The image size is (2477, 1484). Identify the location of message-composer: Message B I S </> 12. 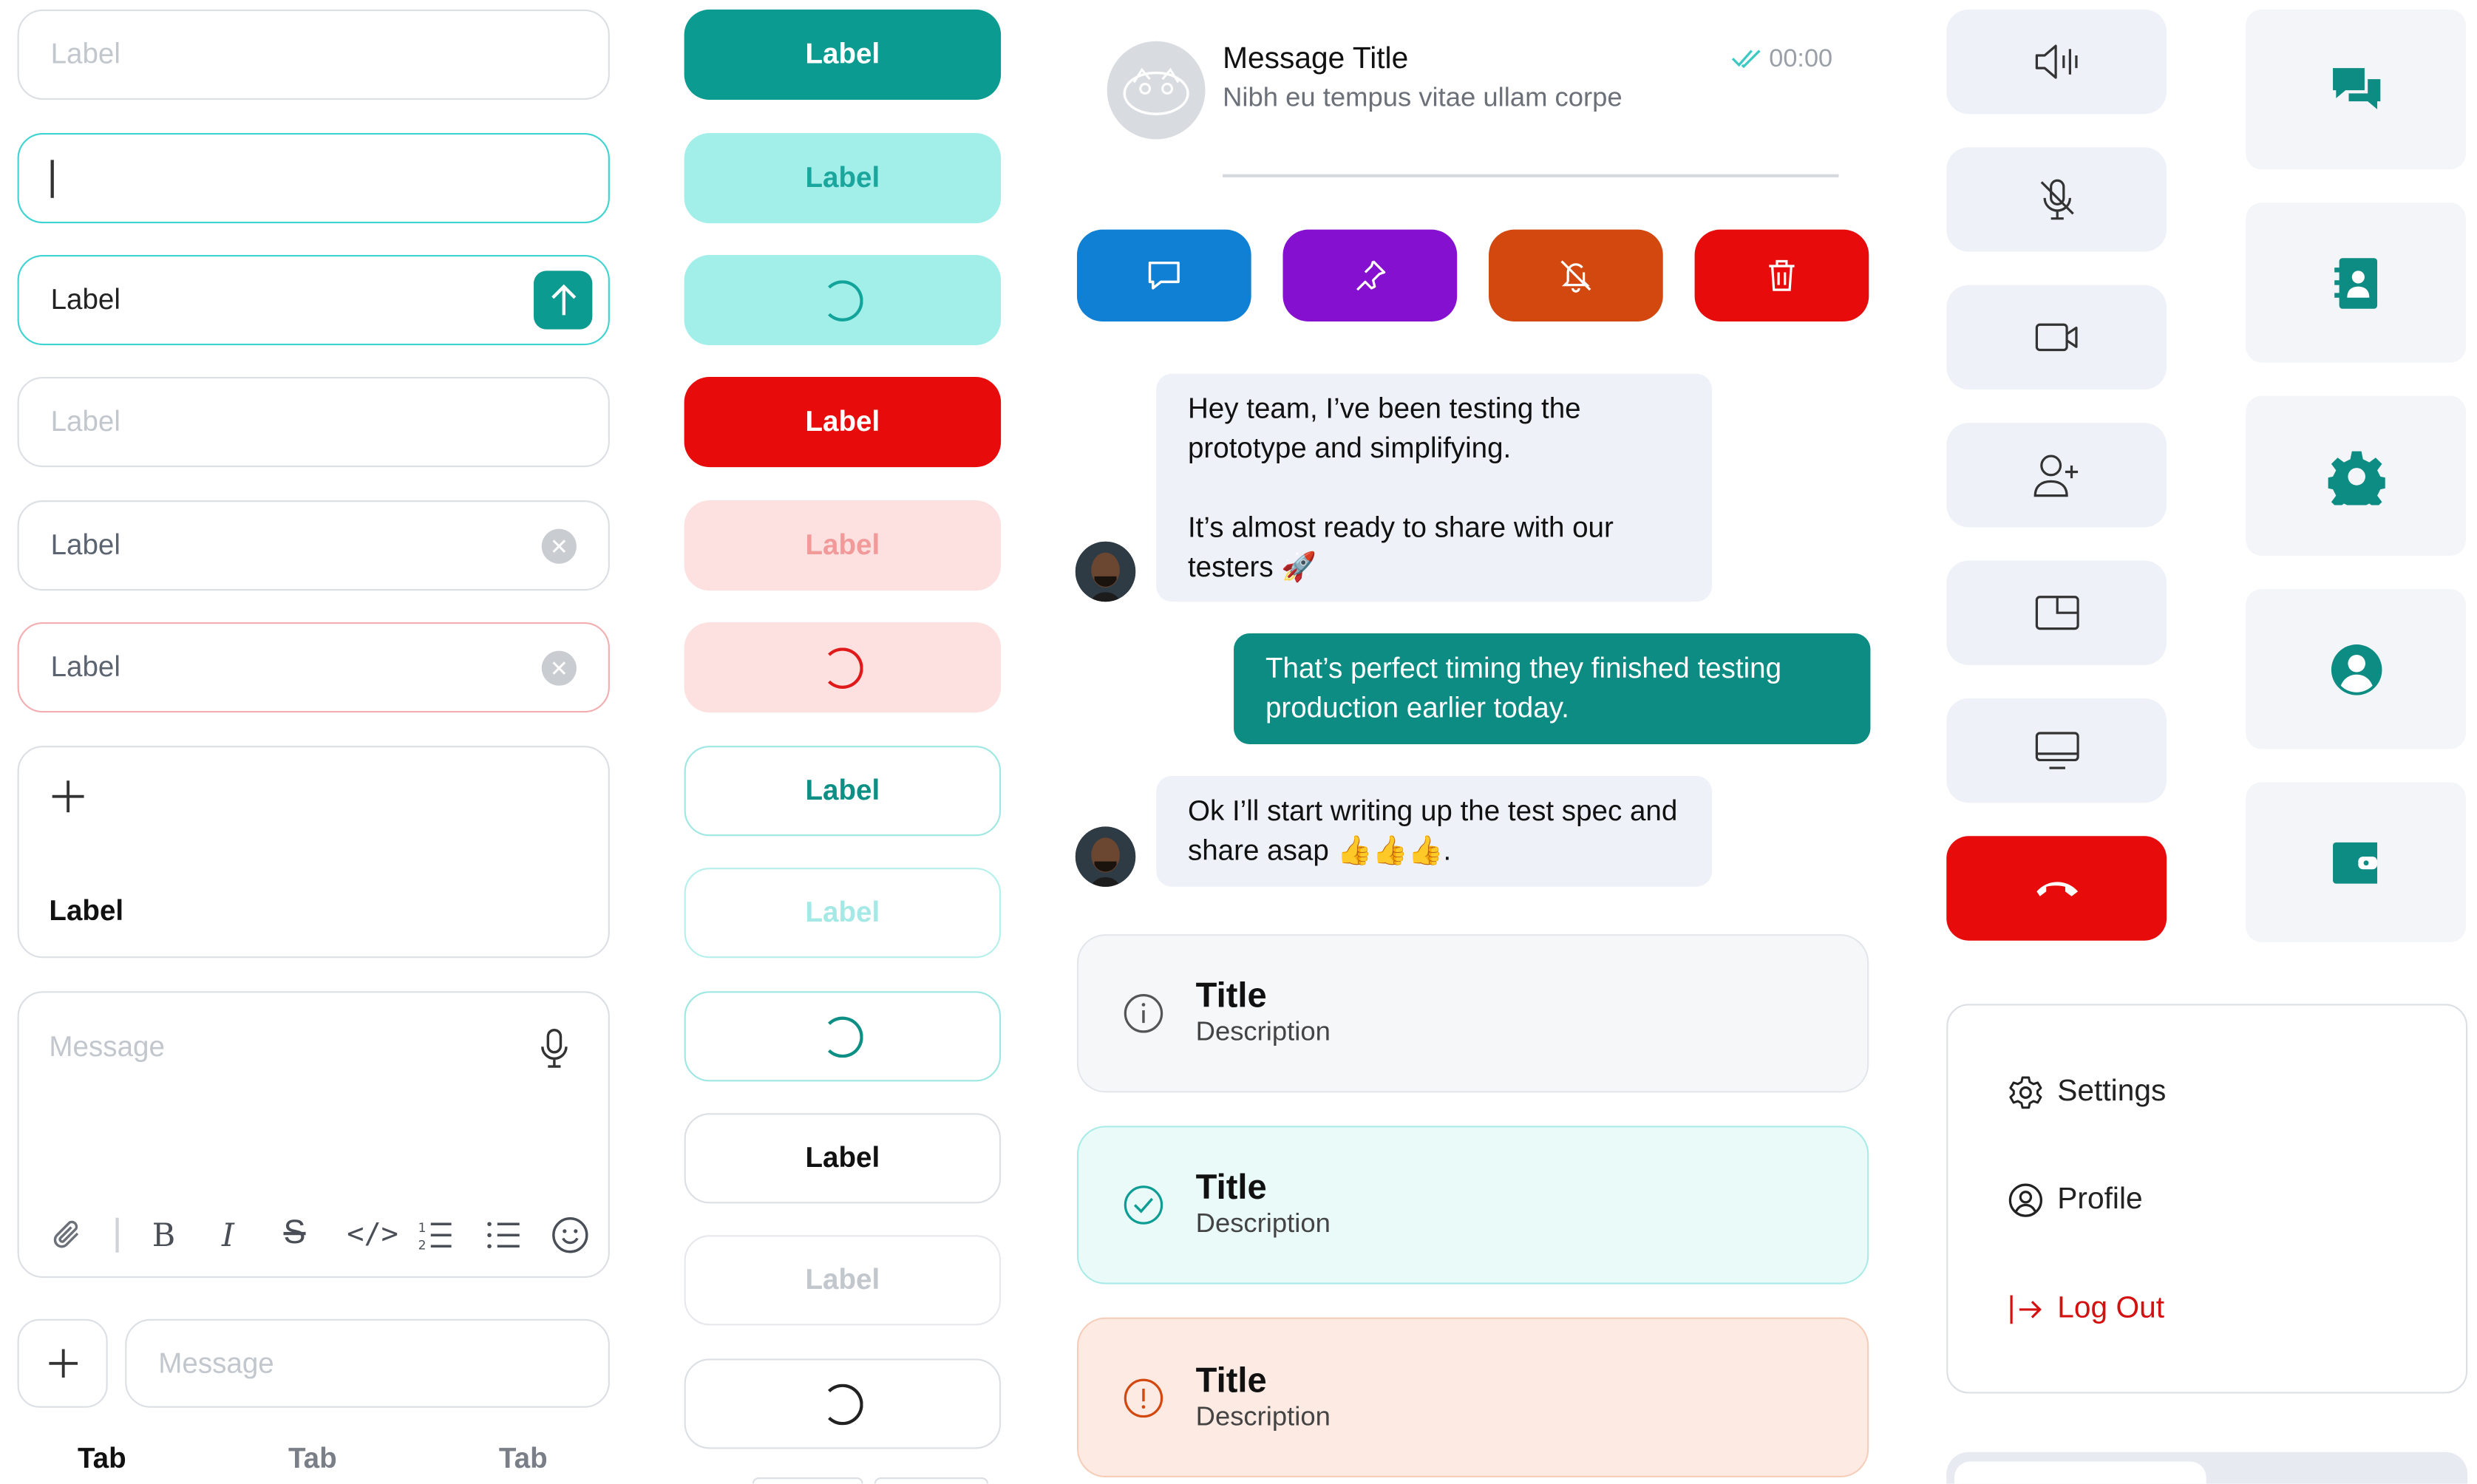
(313, 1135).